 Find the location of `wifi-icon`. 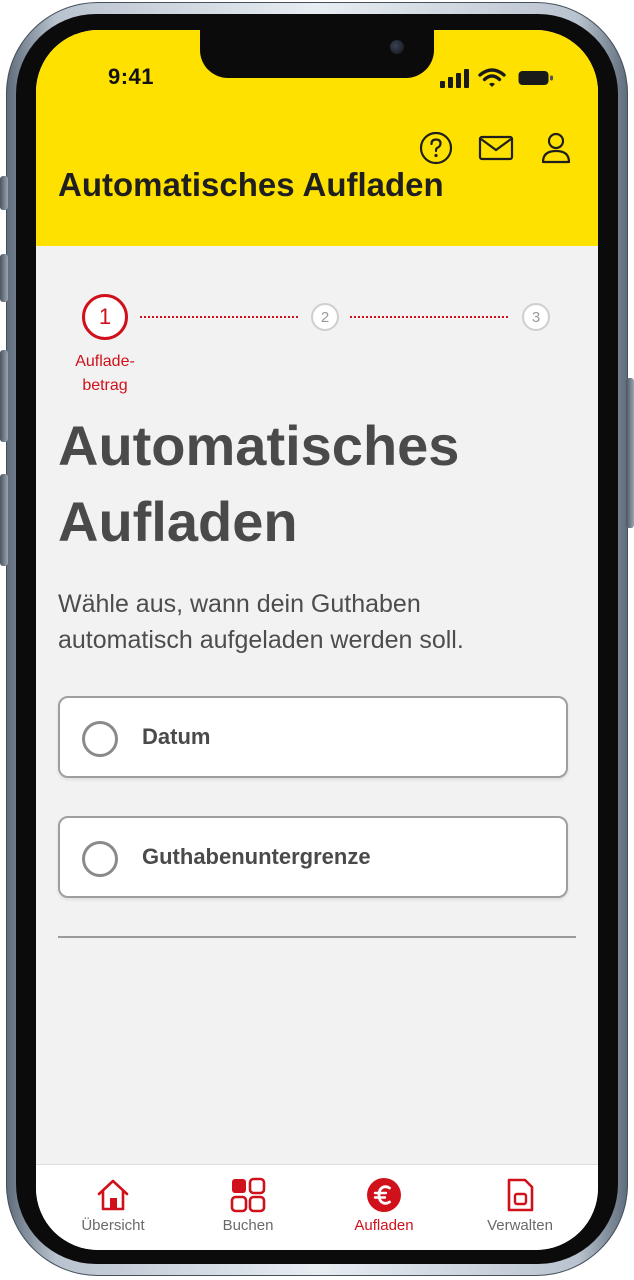

wifi-icon is located at coordinates (492, 77).